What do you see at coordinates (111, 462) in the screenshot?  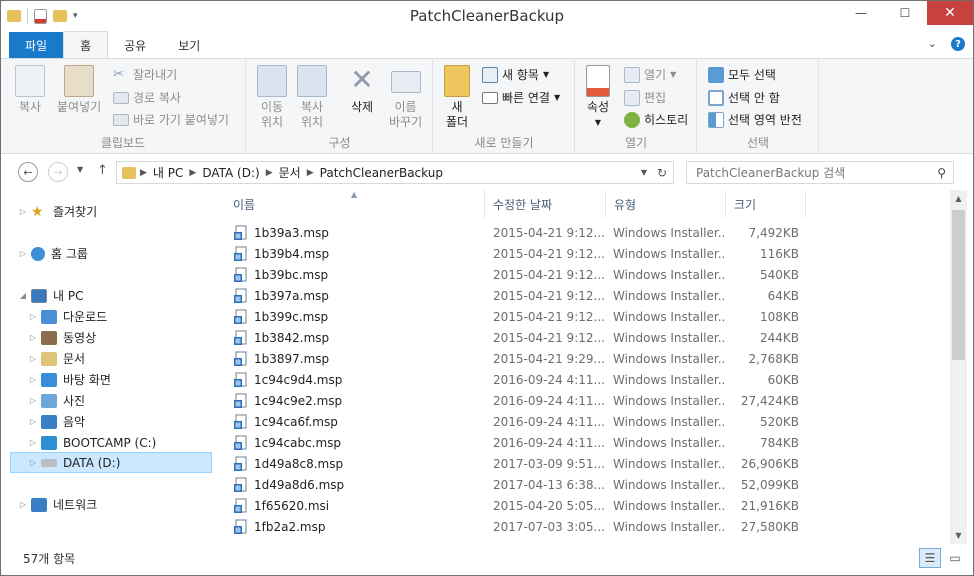 I see `nav-item-data-drive: ▷ DATA (D:)` at bounding box center [111, 462].